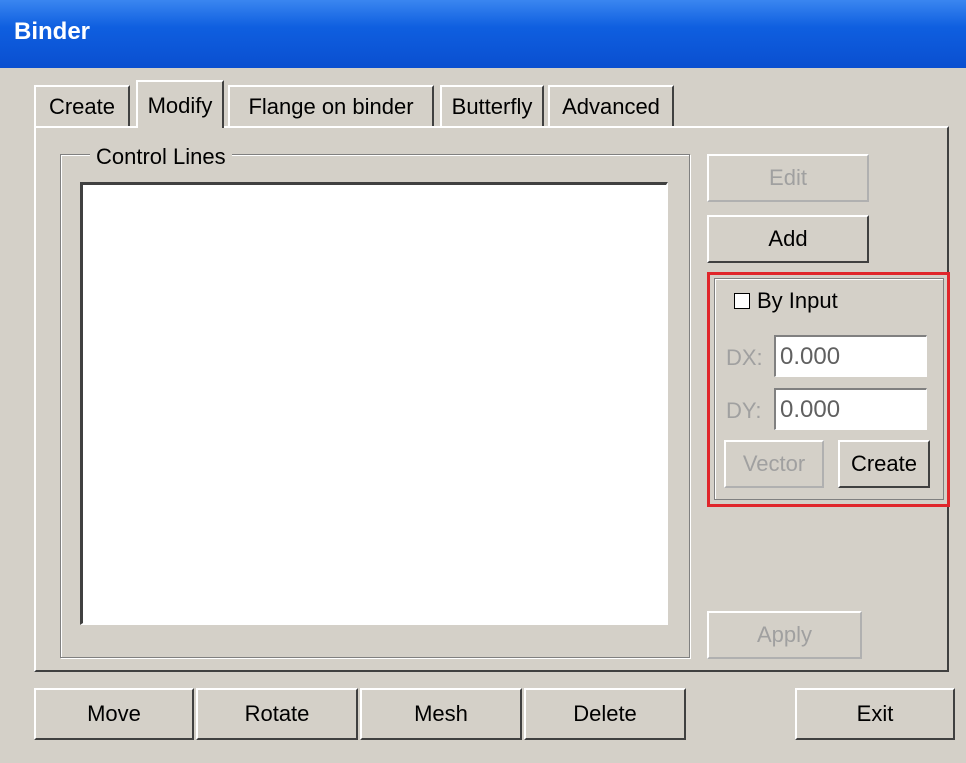 Image resolution: width=966 pixels, height=763 pixels. What do you see at coordinates (788, 178) in the screenshot?
I see `edit-button: Edit` at bounding box center [788, 178].